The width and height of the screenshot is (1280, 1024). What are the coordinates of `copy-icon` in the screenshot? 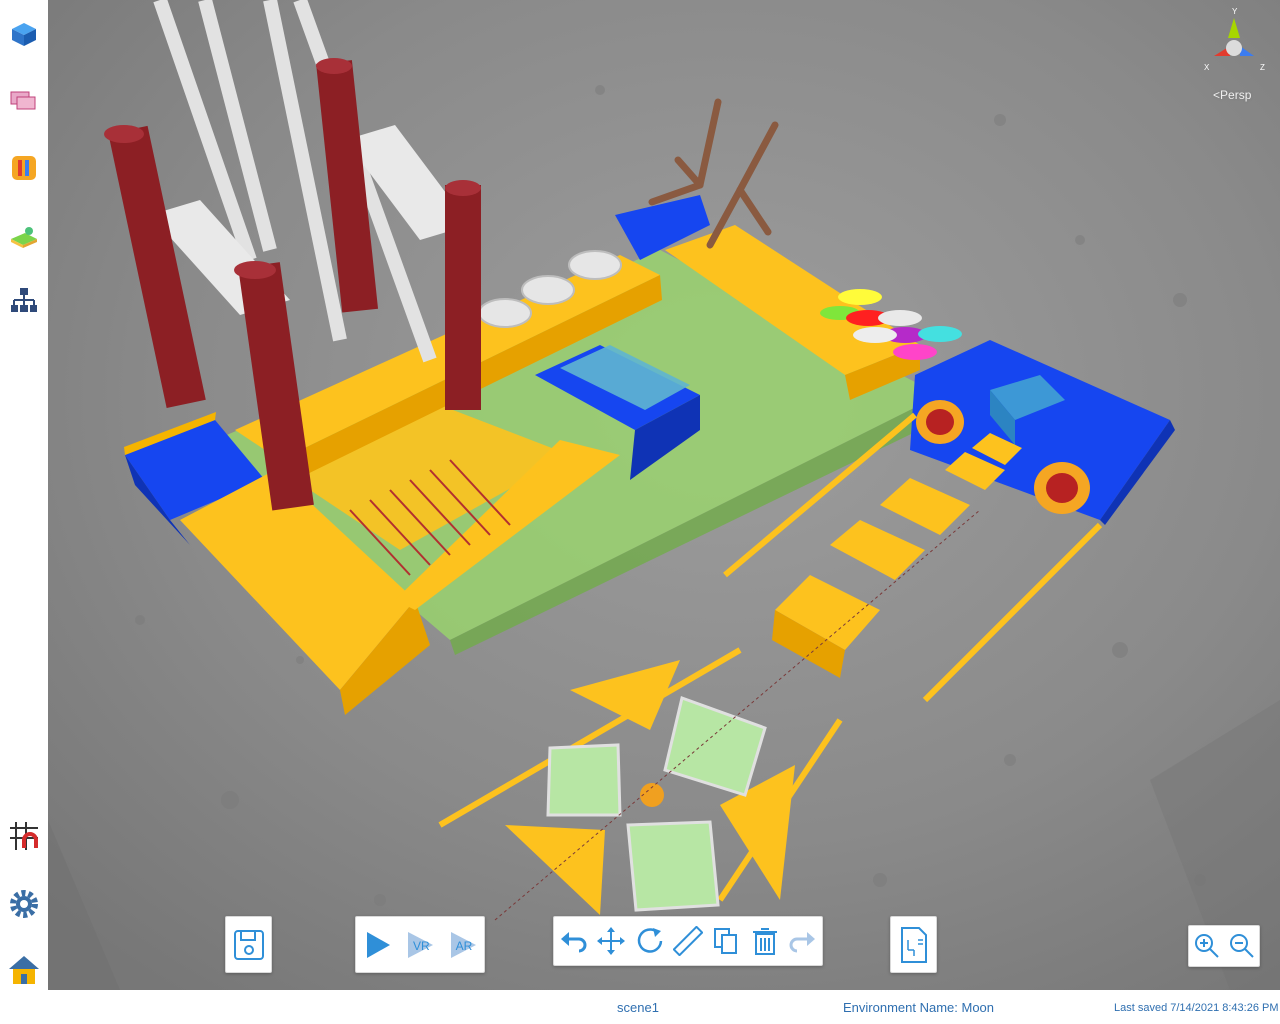 It's located at (726, 941).